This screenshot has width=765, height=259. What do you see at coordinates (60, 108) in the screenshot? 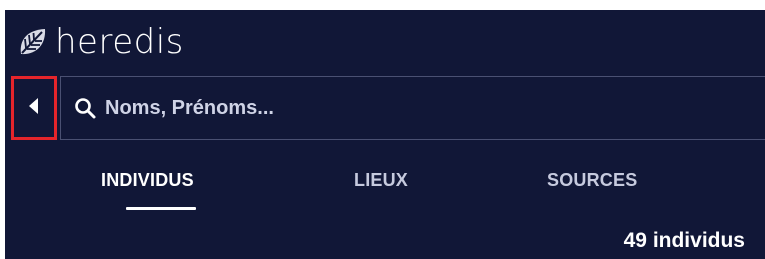
I see `search-left-divider` at bounding box center [60, 108].